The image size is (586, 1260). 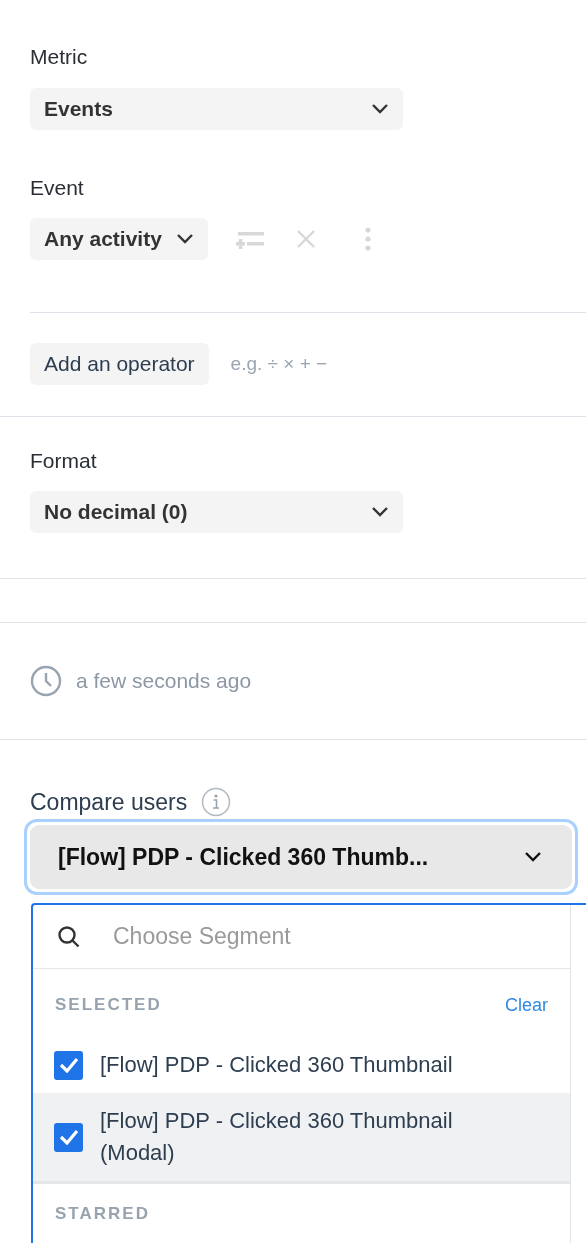 What do you see at coordinates (216, 802) in the screenshot?
I see `info-icon` at bounding box center [216, 802].